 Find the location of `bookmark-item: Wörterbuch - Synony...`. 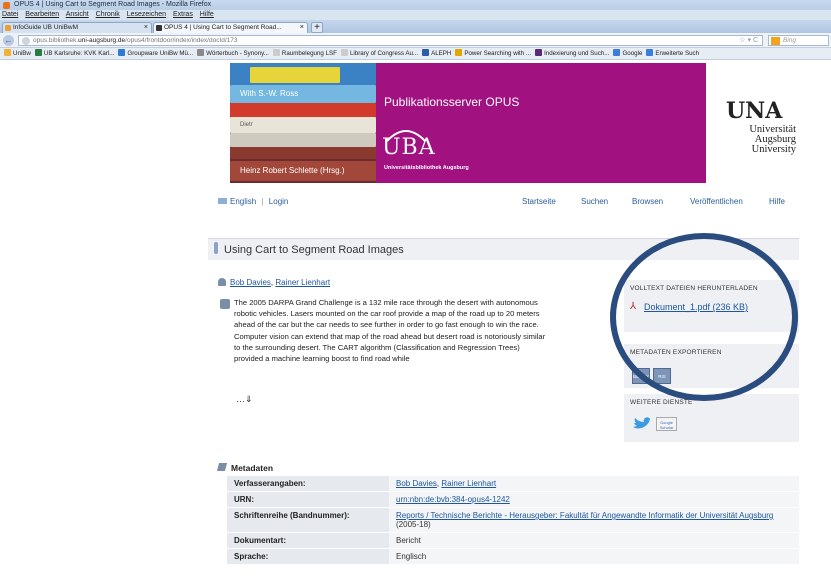

bookmark-item: Wörterbuch - Synony... is located at coordinates (233, 53).